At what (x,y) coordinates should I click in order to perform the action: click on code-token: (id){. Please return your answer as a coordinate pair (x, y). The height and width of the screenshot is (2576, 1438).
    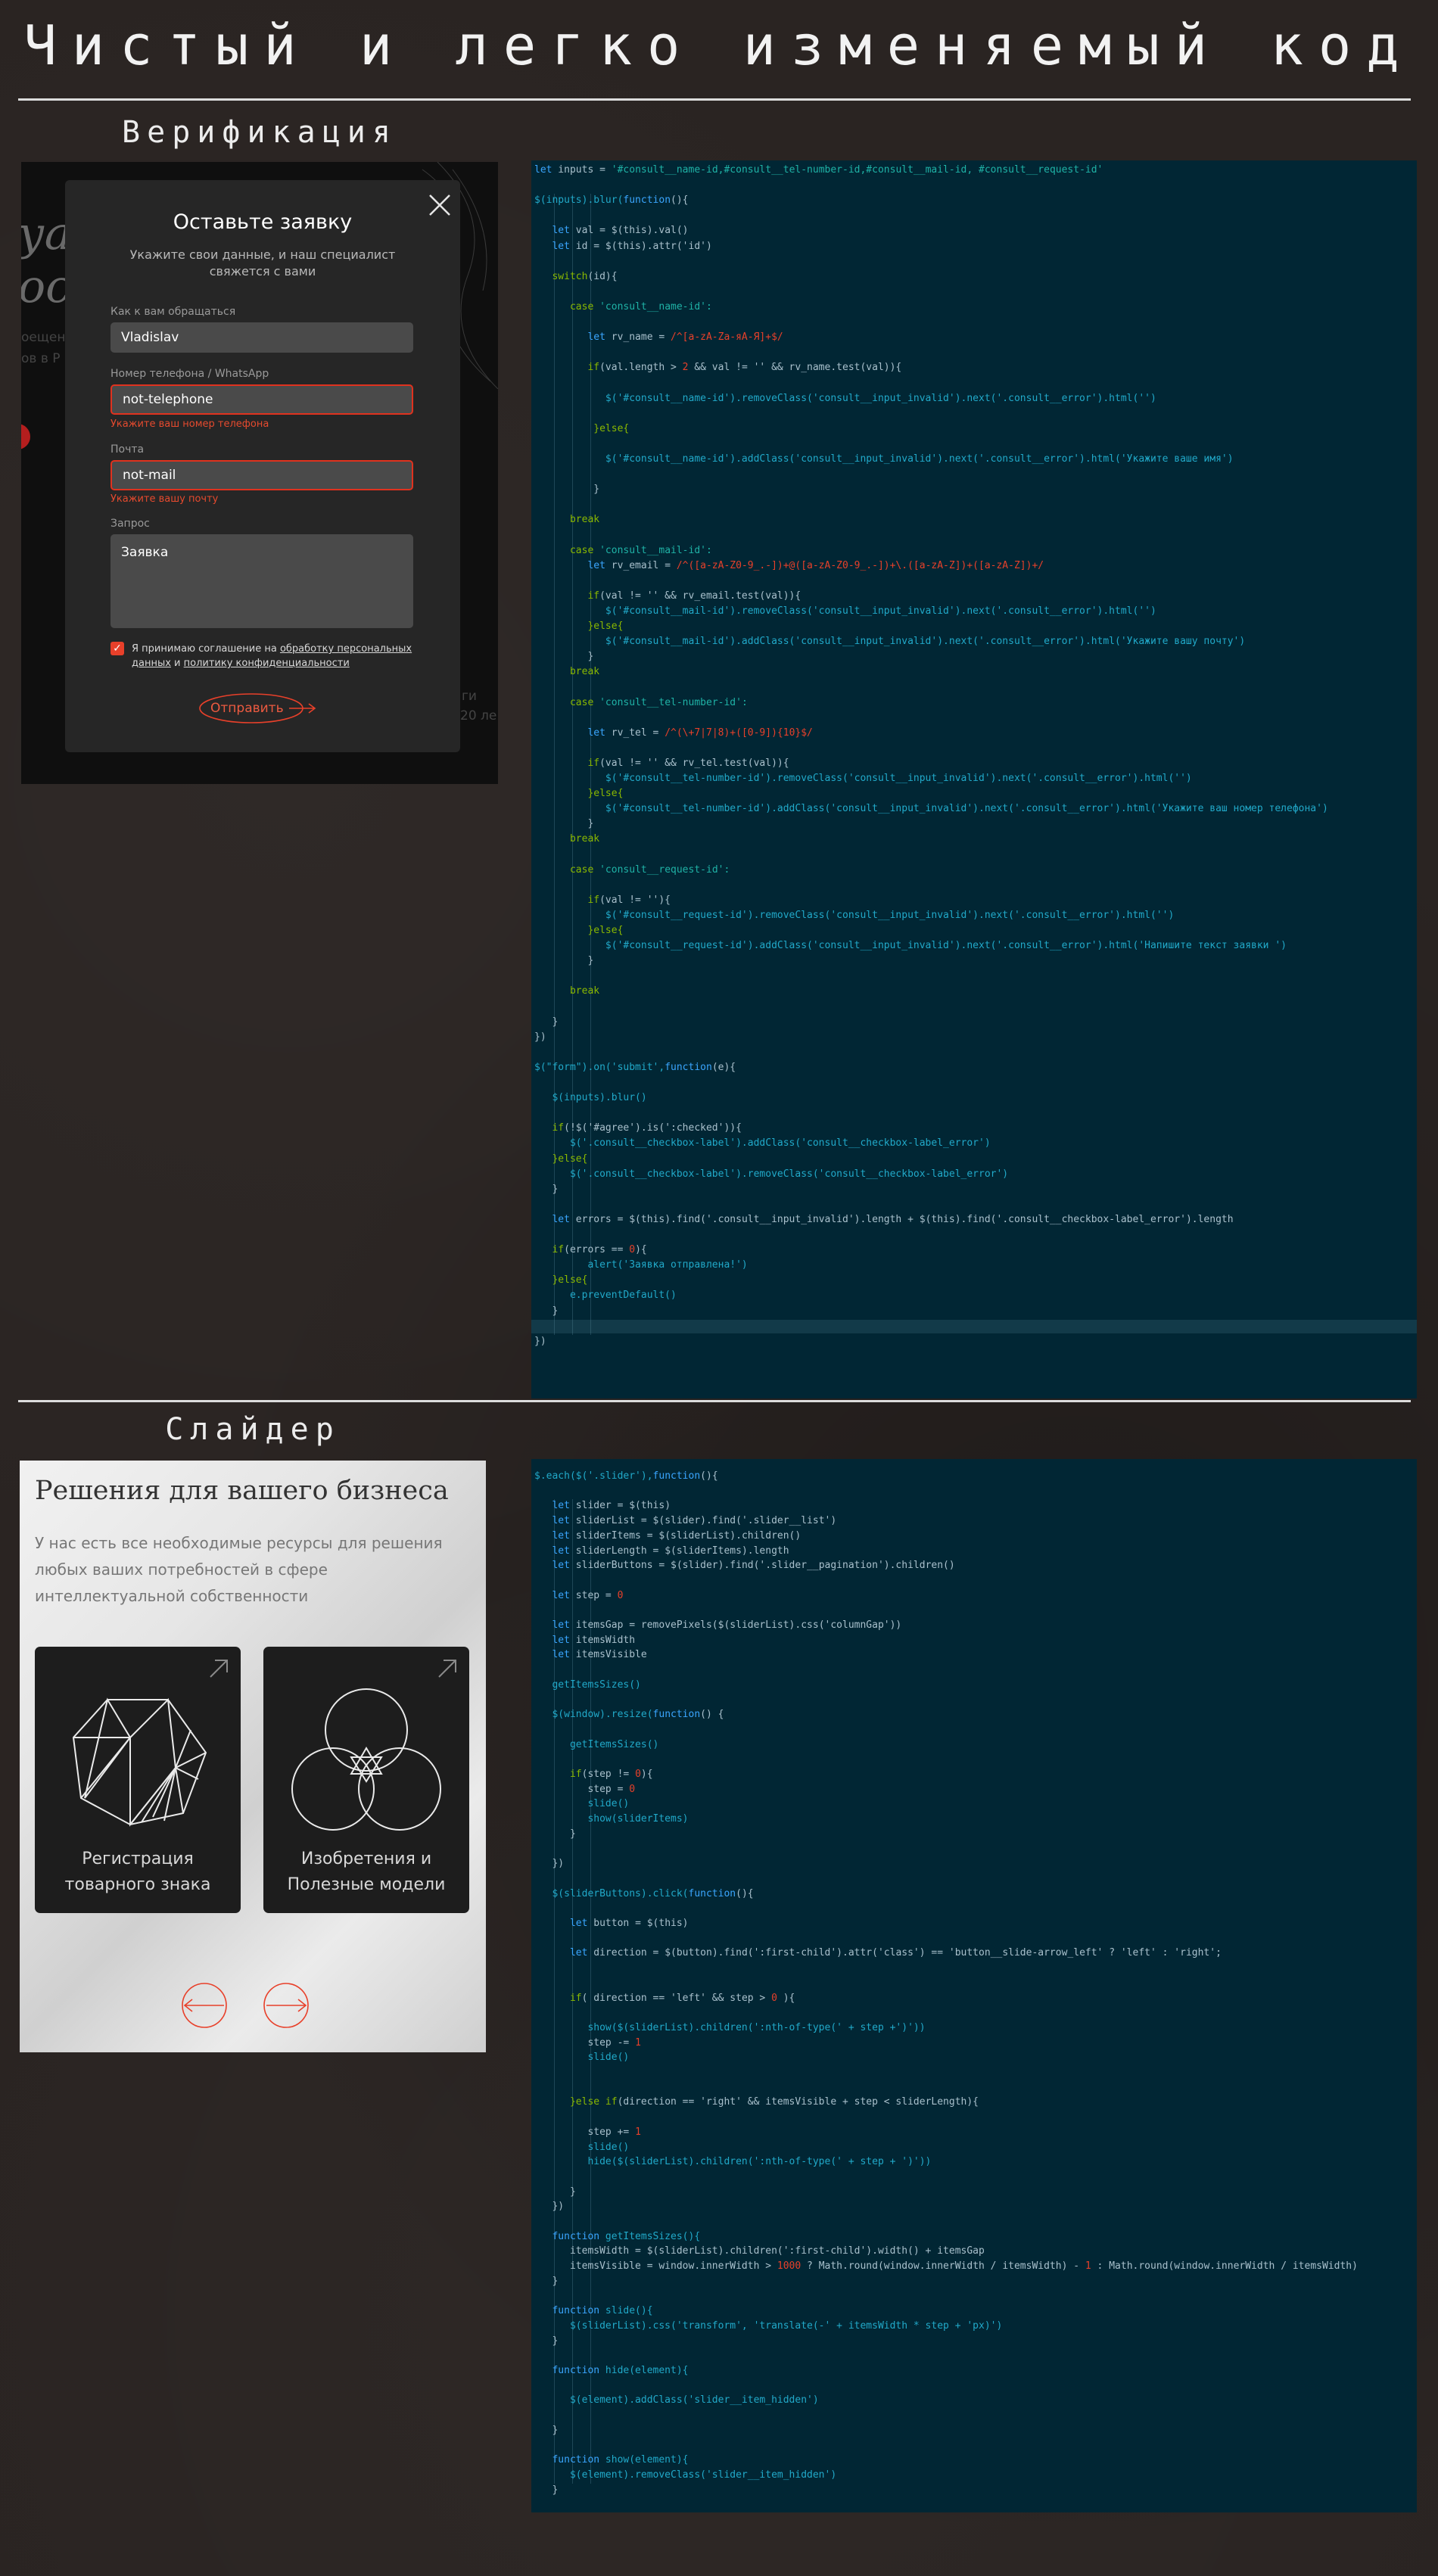
    Looking at the image, I should click on (602, 276).